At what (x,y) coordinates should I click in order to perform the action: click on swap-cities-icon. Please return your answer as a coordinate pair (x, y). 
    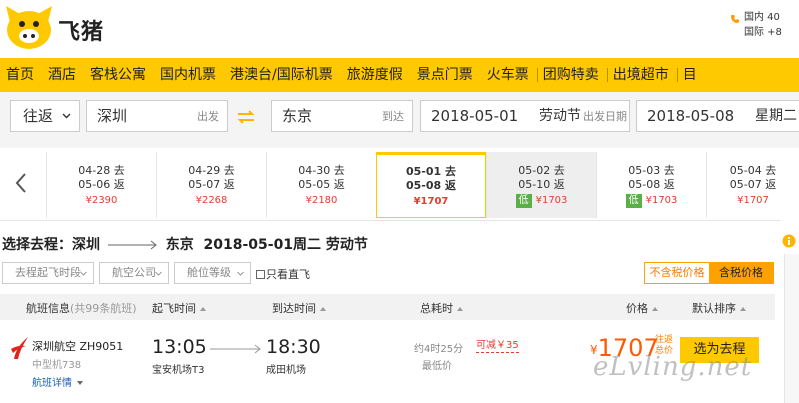
    Looking at the image, I should click on (246, 117).